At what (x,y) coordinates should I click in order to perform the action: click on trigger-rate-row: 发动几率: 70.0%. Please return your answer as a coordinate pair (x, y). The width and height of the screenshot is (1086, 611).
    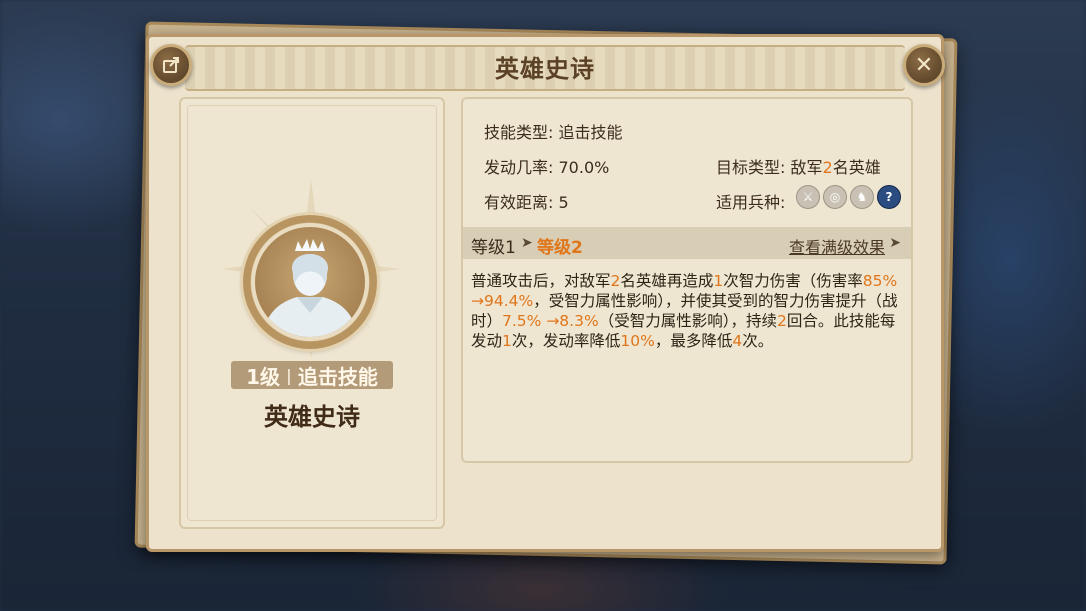
    Looking at the image, I should click on (546, 166).